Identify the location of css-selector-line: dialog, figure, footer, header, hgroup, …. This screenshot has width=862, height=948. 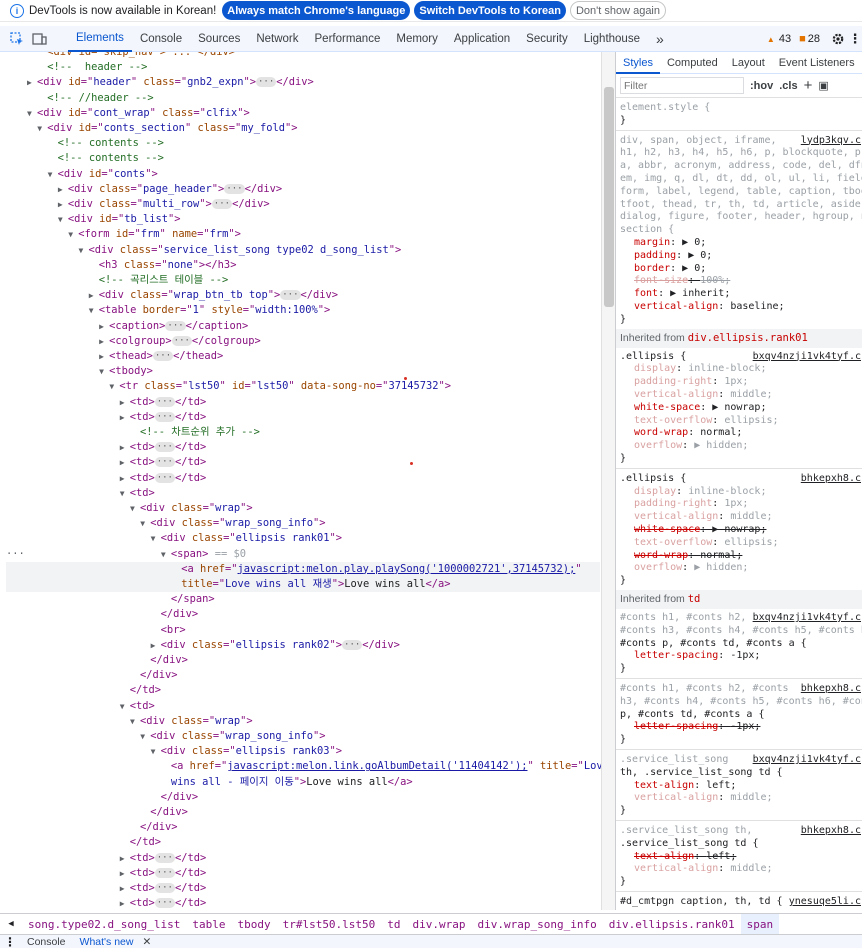
(741, 217).